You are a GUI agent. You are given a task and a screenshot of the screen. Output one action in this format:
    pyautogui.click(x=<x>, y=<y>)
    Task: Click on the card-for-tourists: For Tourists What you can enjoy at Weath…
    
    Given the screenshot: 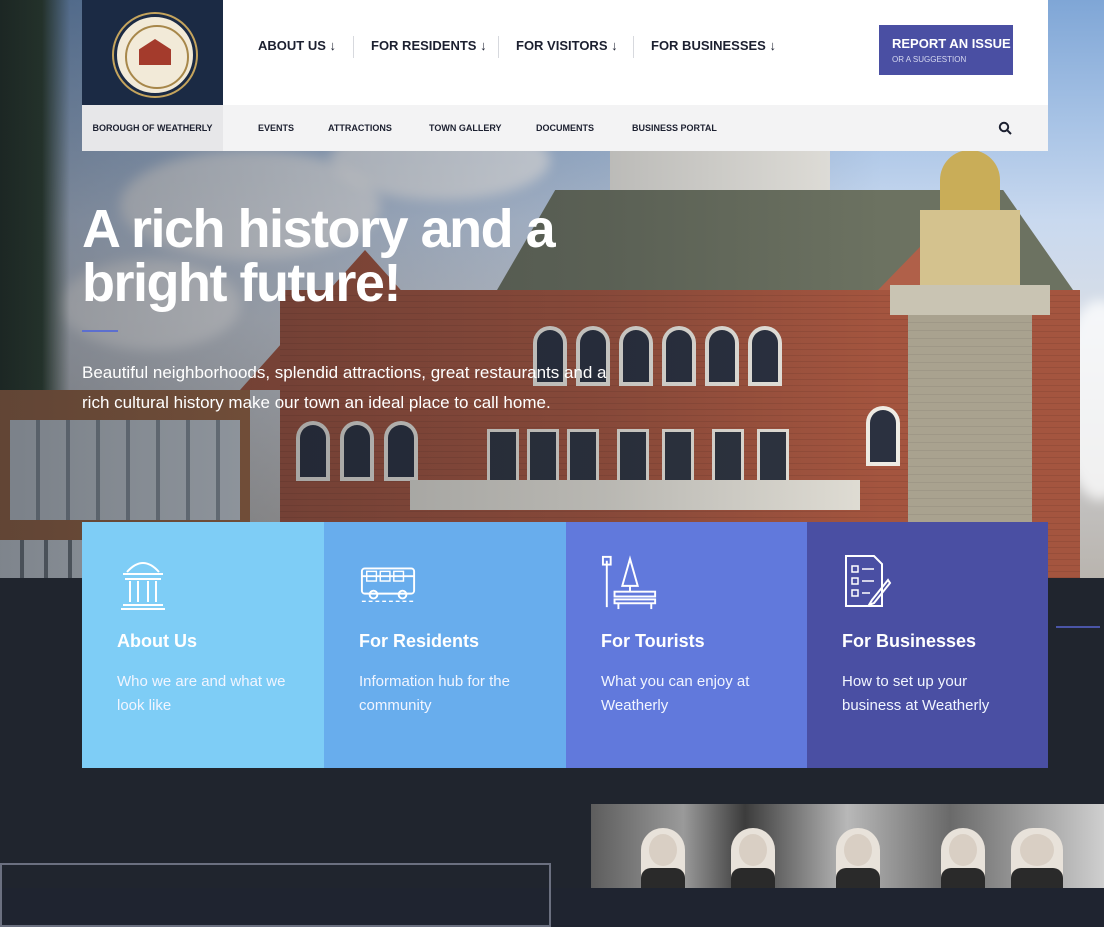 What is the action you would take?
    pyautogui.click(x=687, y=645)
    